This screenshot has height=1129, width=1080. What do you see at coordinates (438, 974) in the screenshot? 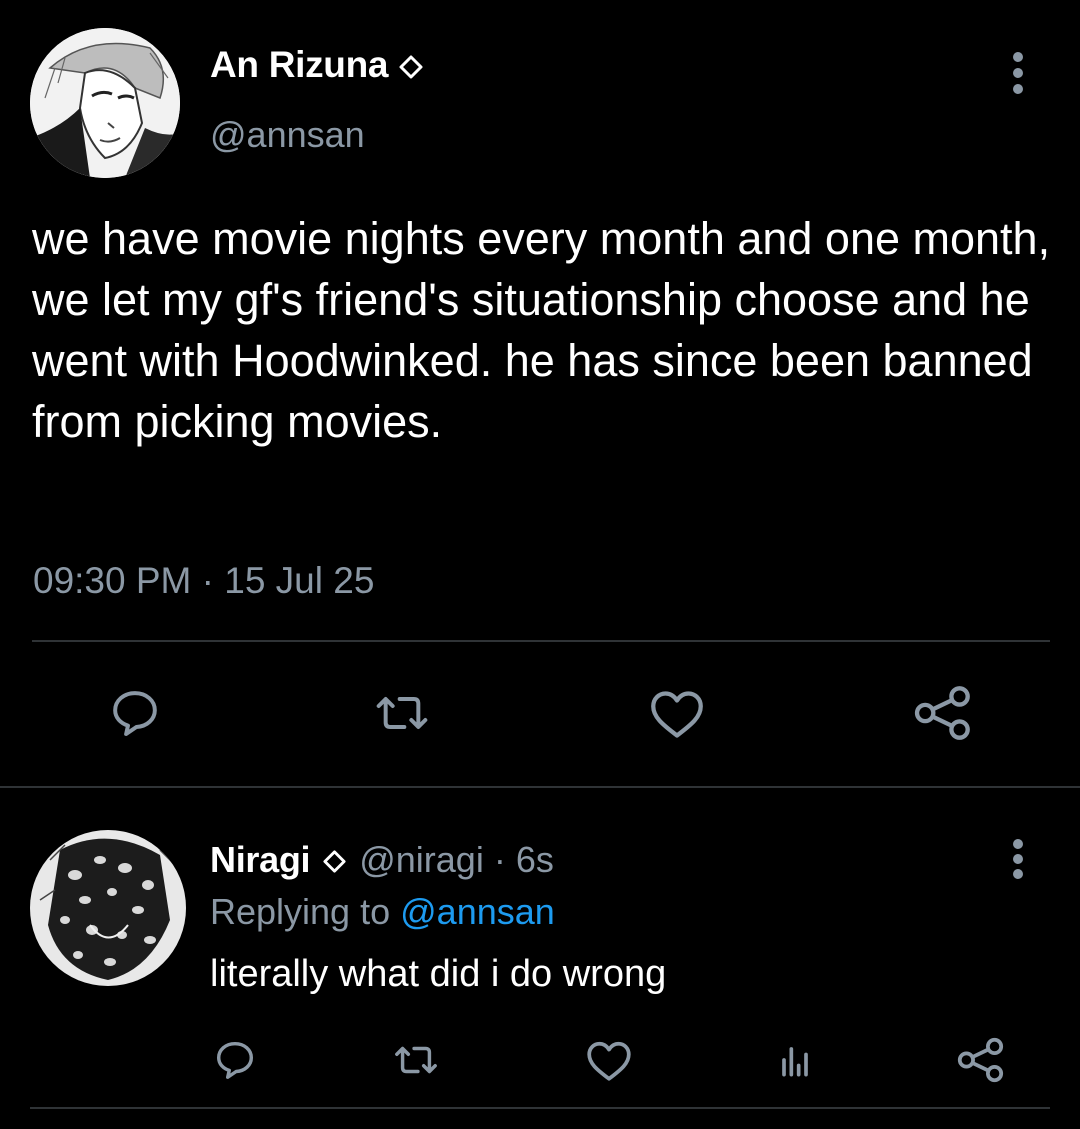
I see `reply-text: literally what did i do wrong` at bounding box center [438, 974].